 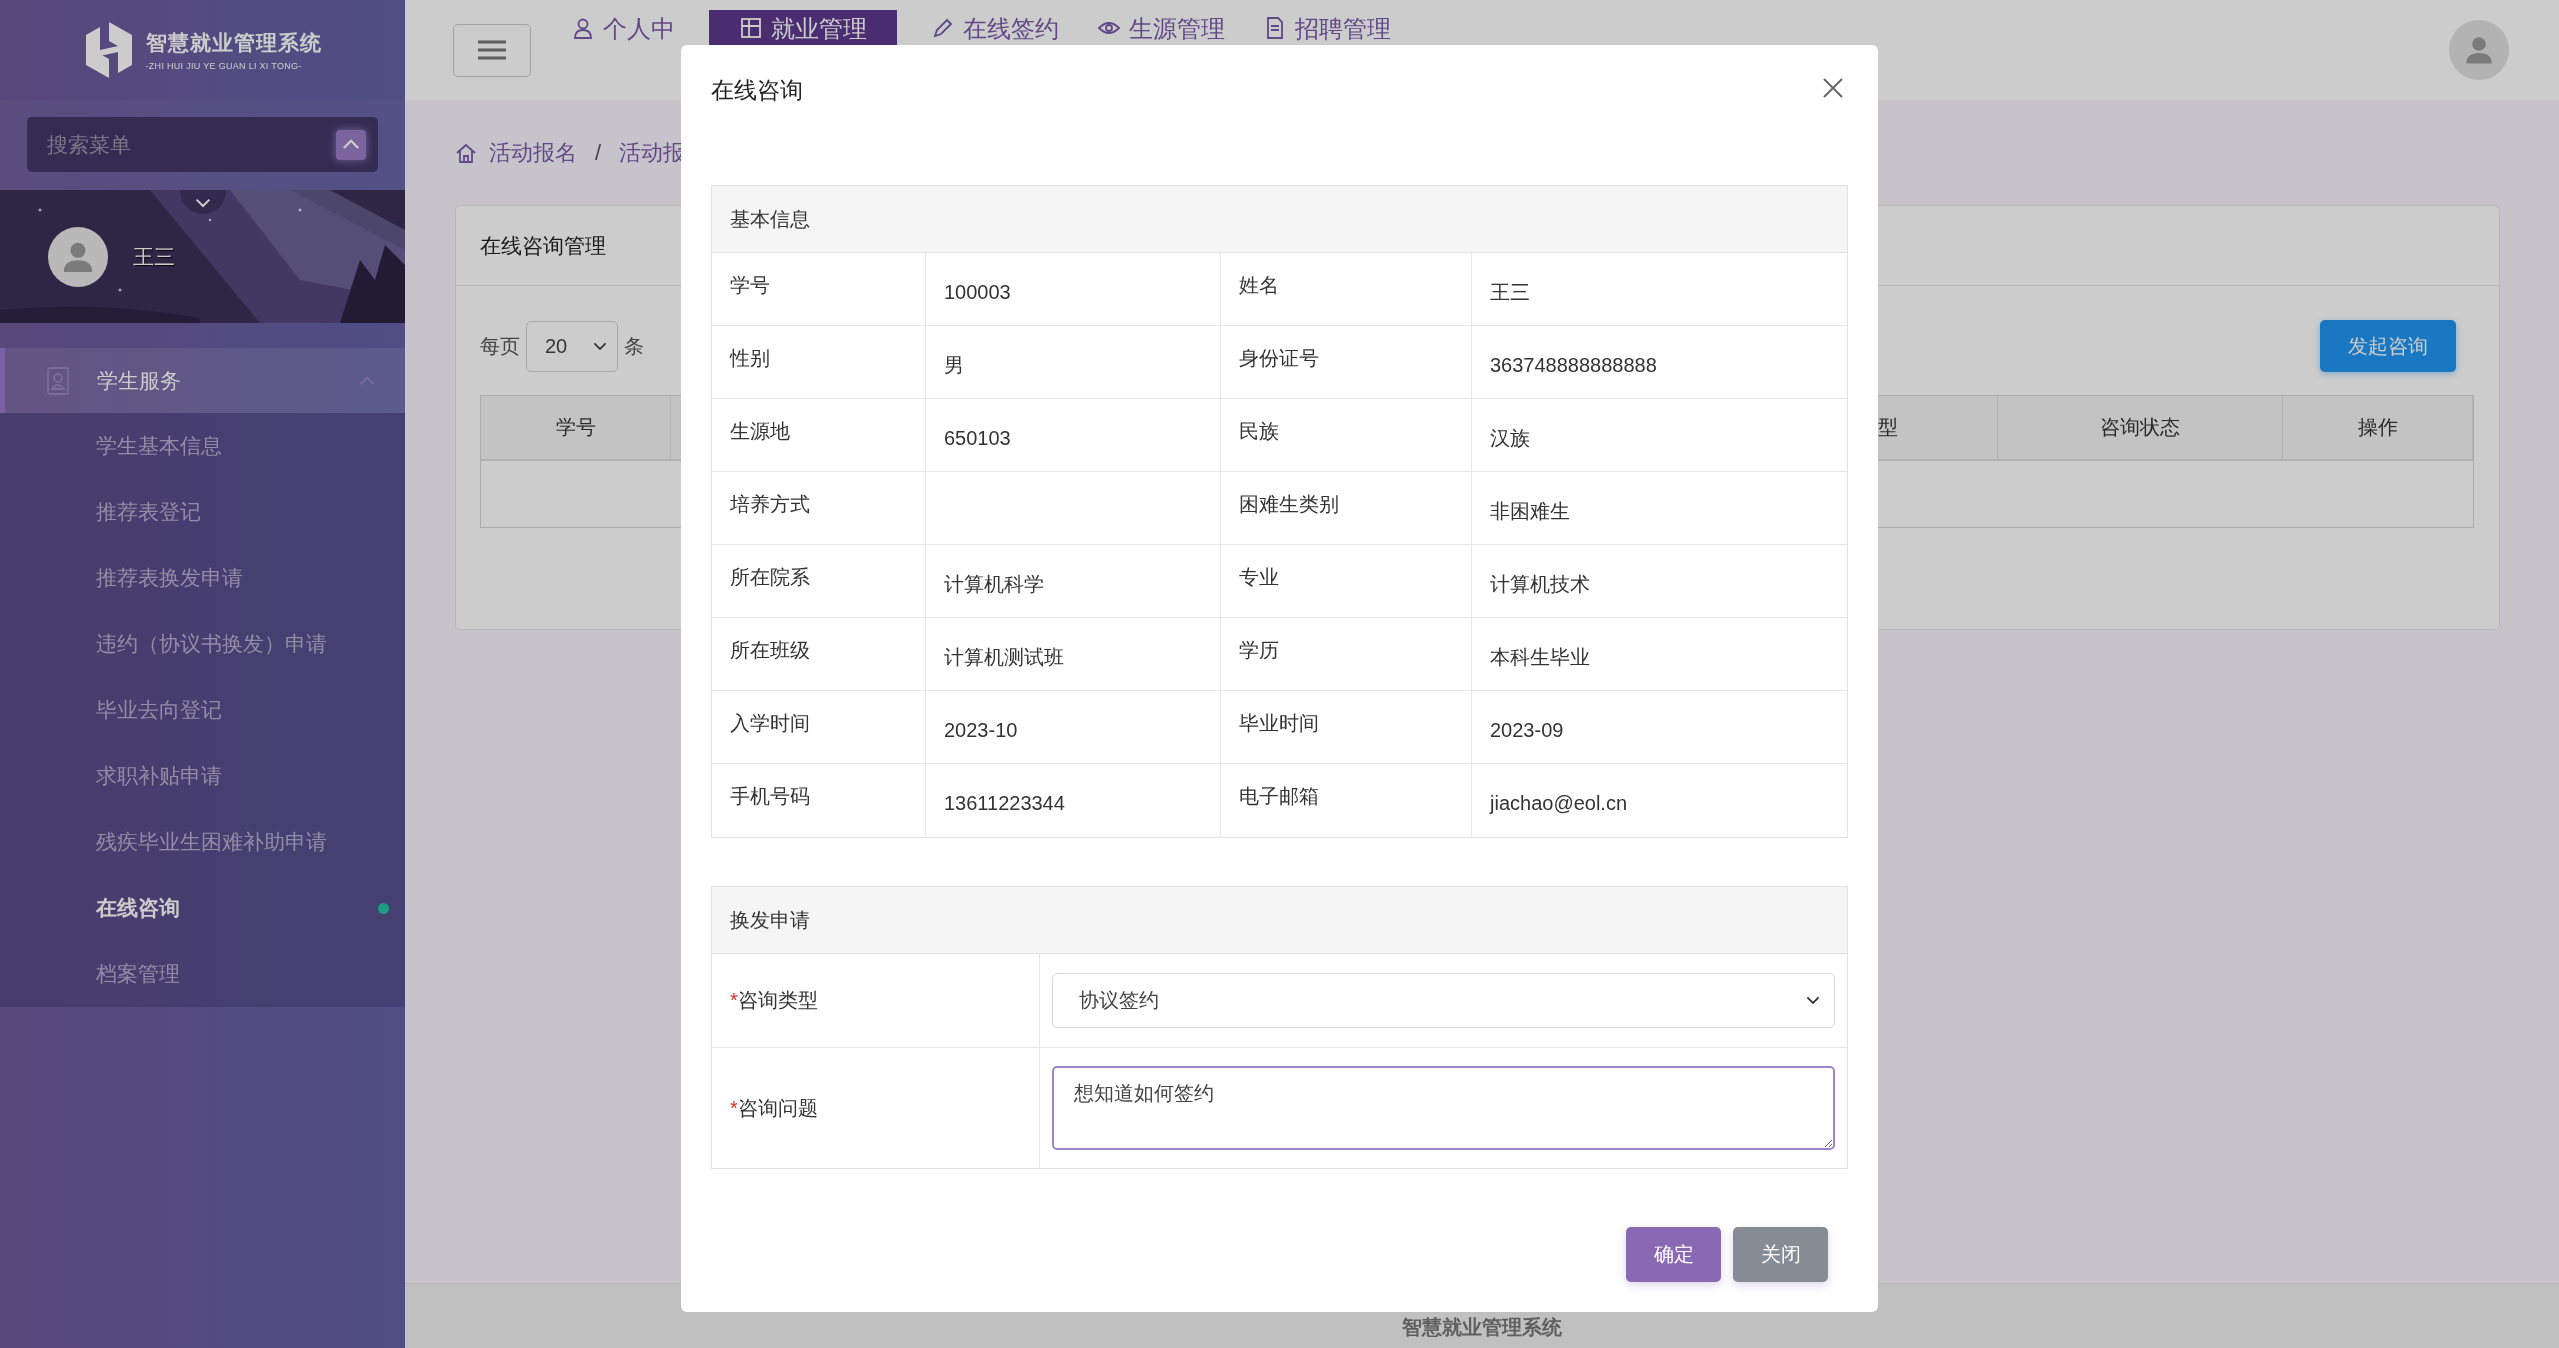 What do you see at coordinates (202, 578) in the screenshot?
I see `menu-item: 推荐表换发申请` at bounding box center [202, 578].